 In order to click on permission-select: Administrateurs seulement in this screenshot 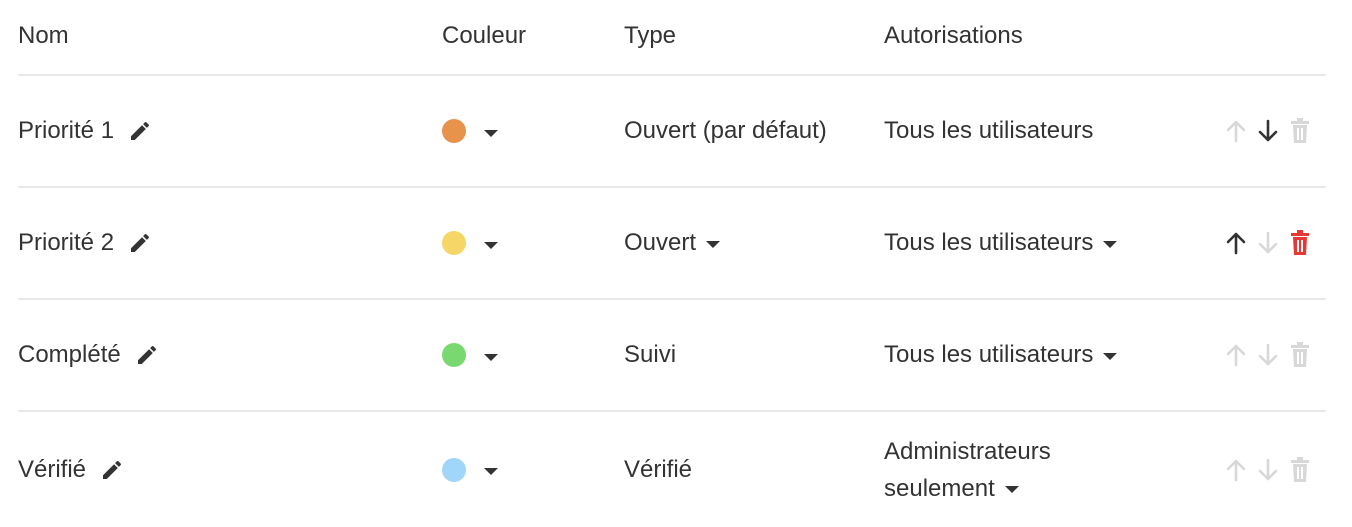, I will do `click(967, 470)`.